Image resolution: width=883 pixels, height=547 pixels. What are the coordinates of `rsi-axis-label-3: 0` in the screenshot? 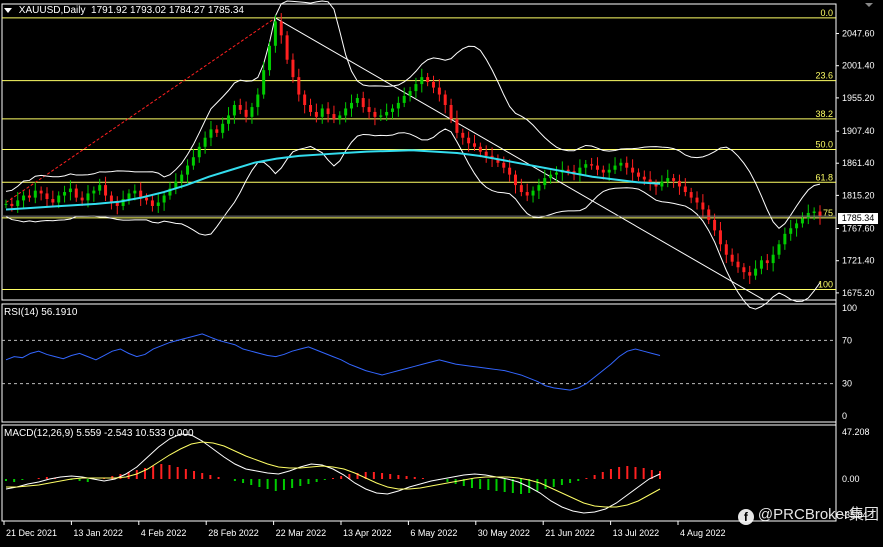 It's located at (844, 416).